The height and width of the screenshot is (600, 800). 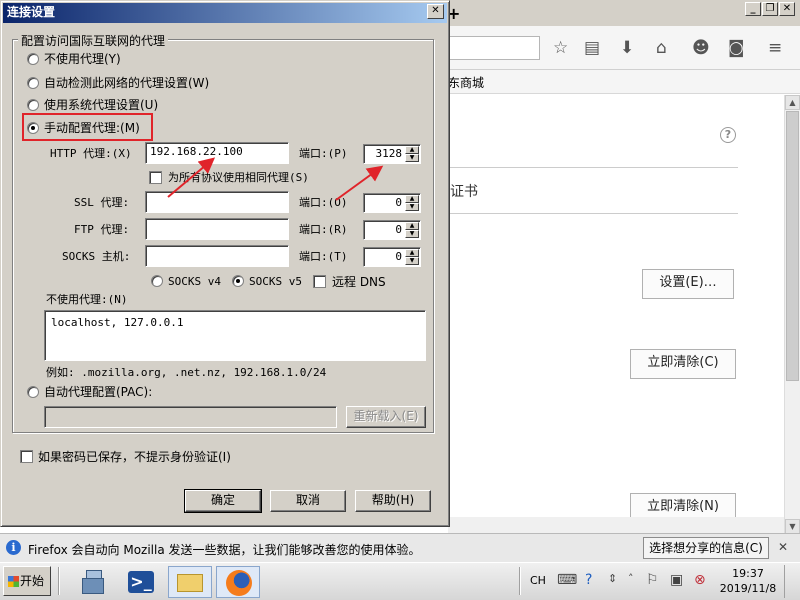 What do you see at coordinates (275, 282) in the screenshot?
I see `socks-v5-label: SOCKS v5` at bounding box center [275, 282].